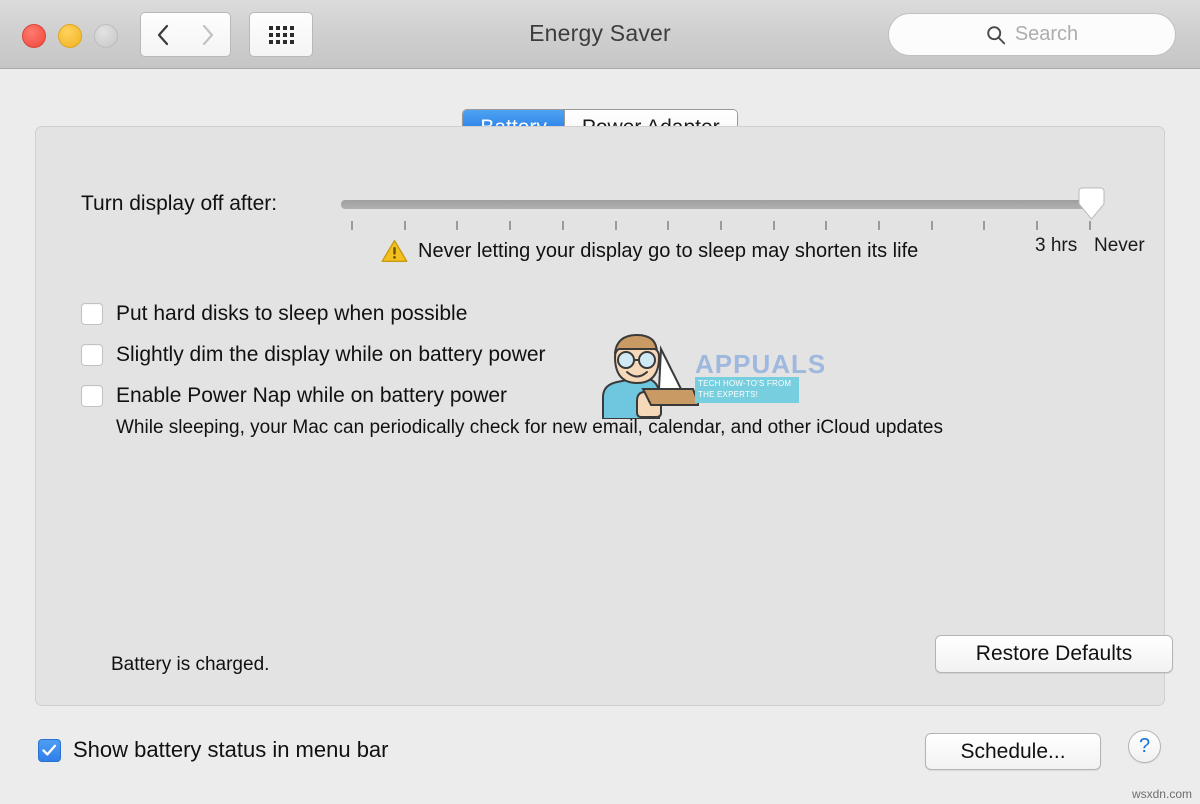 The image size is (1200, 804). Describe the element at coordinates (92, 396) in the screenshot. I see `checkbox-power-nap` at that location.